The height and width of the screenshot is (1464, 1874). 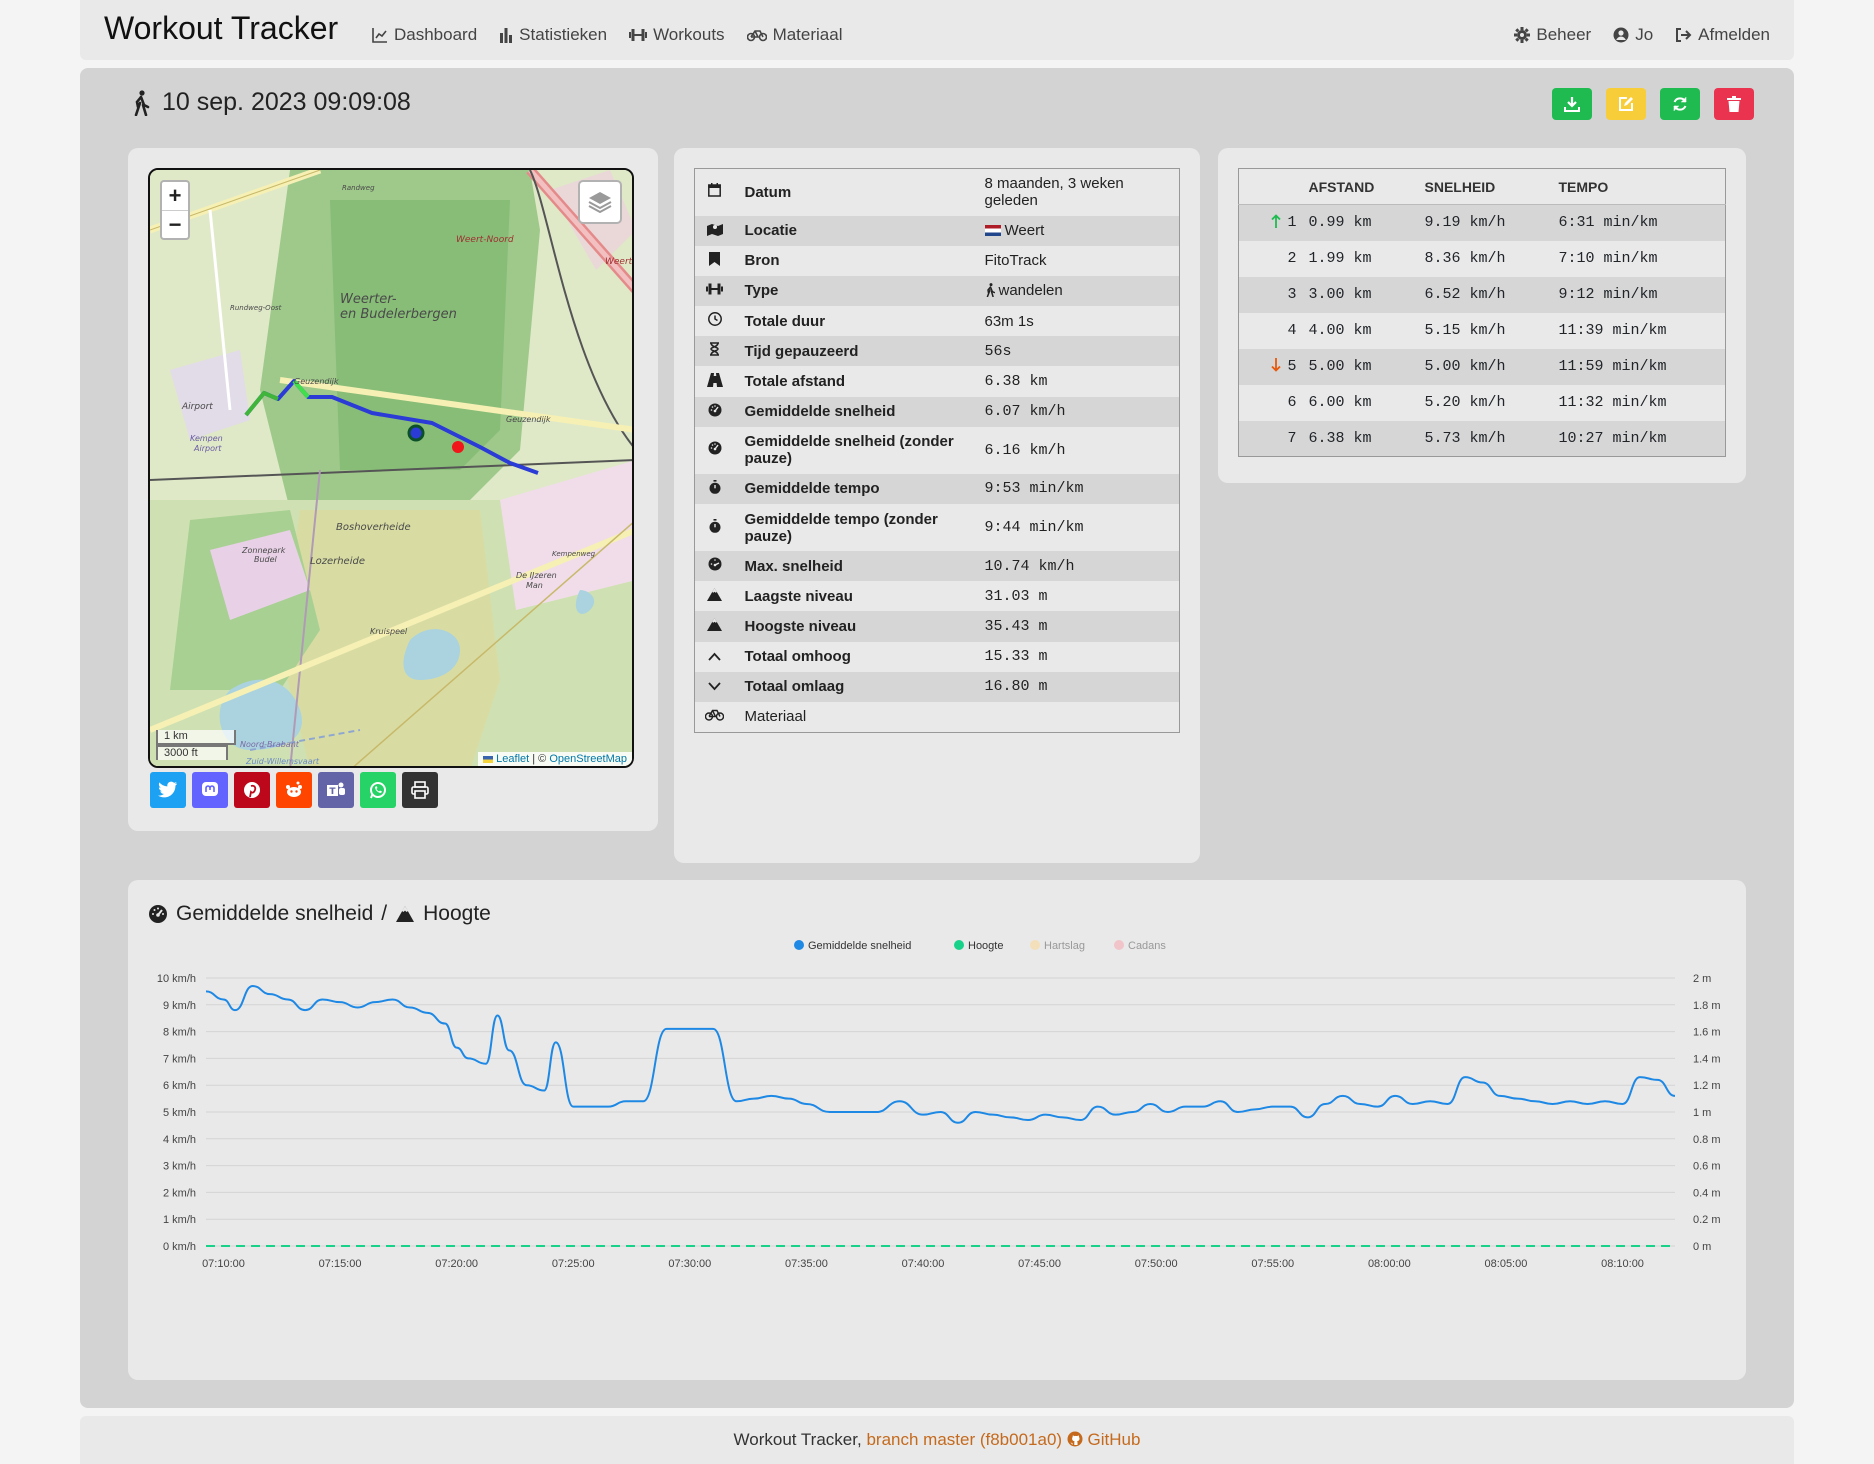 What do you see at coordinates (937, 192) in the screenshot?
I see `detail-row: Datum 8 maanden, 3 weken geleden` at bounding box center [937, 192].